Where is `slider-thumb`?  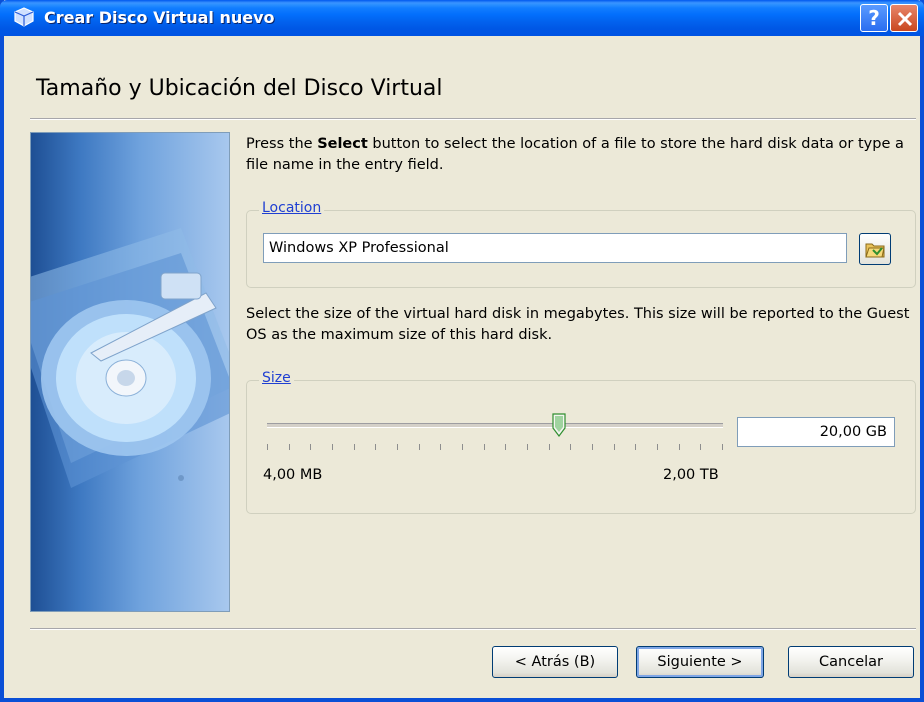
slider-thumb is located at coordinates (559, 425).